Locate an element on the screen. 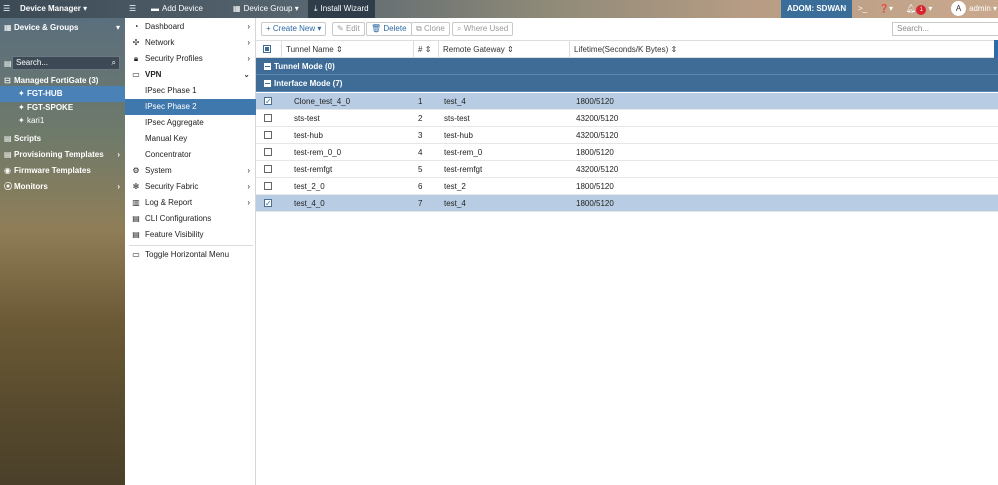 This screenshot has width=998, height=485. col-number: # ⇕ is located at coordinates (426, 49).